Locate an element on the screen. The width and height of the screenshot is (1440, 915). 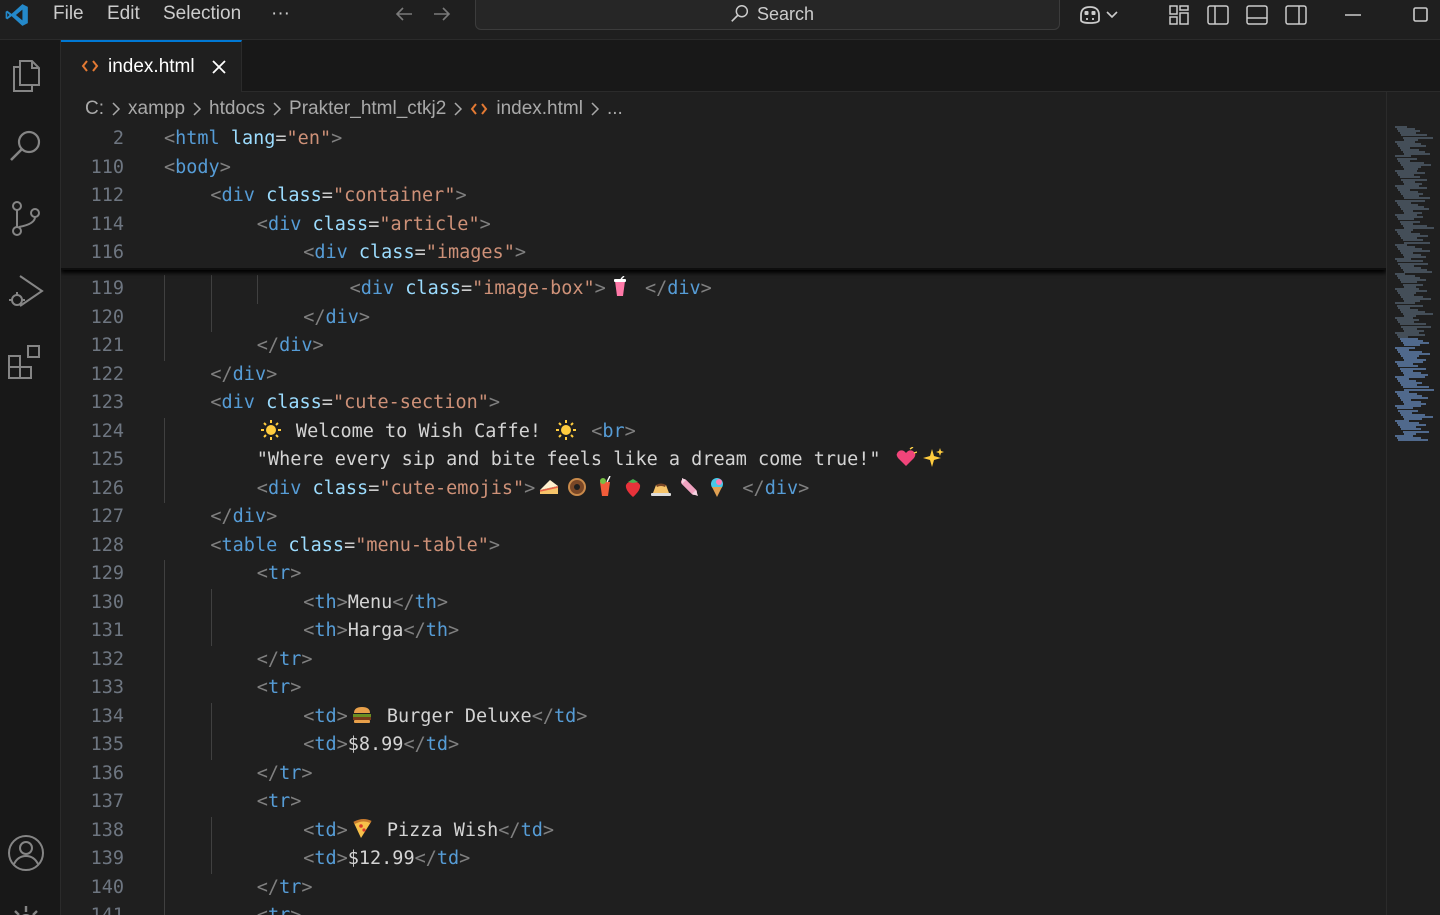
code-line: 124 Welcome to Wish Caffe! <br> is located at coordinates (723, 432).